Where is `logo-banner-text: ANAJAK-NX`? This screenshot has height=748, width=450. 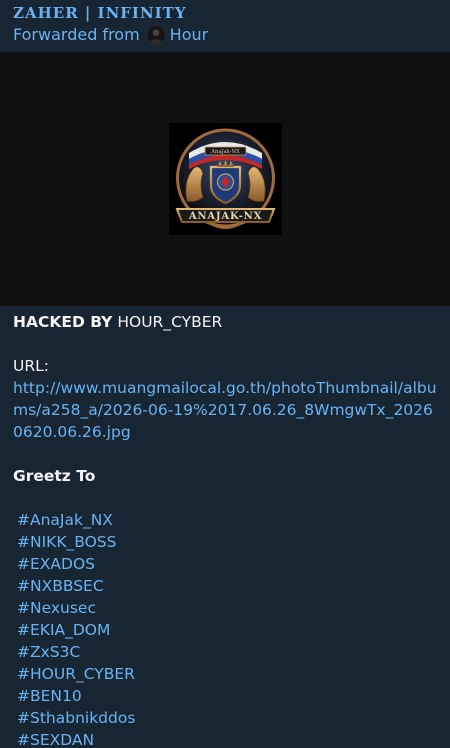 logo-banner-text: ANAJAK-NX is located at coordinates (225, 216).